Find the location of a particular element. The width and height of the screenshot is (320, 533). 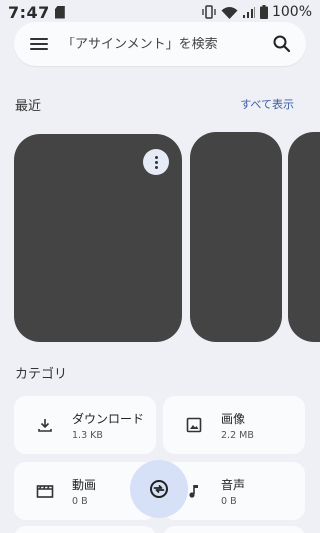

search-input is located at coordinates (167, 44).